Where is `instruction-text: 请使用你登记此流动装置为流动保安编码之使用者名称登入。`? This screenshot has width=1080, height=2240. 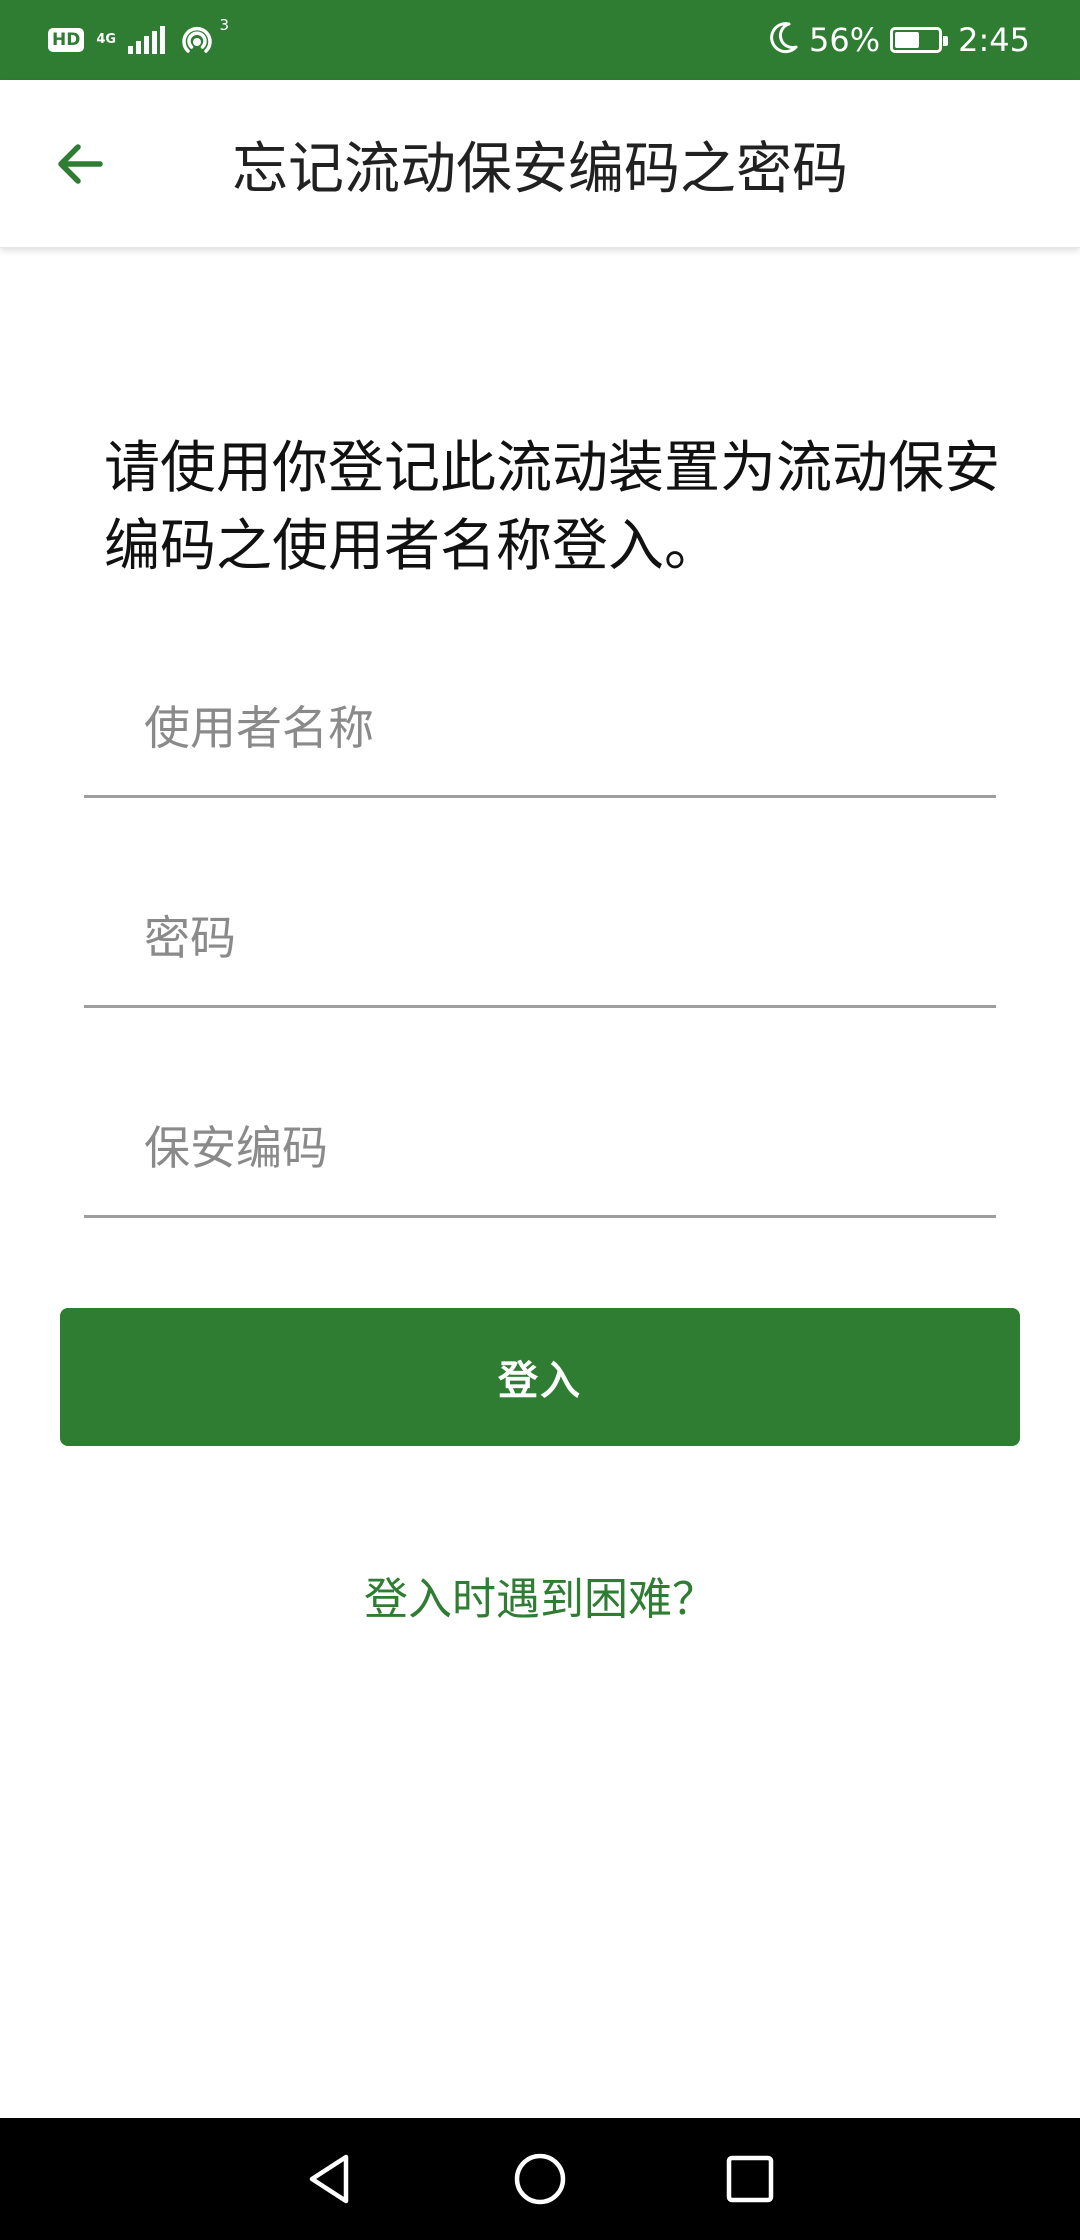 instruction-text: 请使用你登记此流动装置为流动保安编码之使用者名称登入。 is located at coordinates (552, 507).